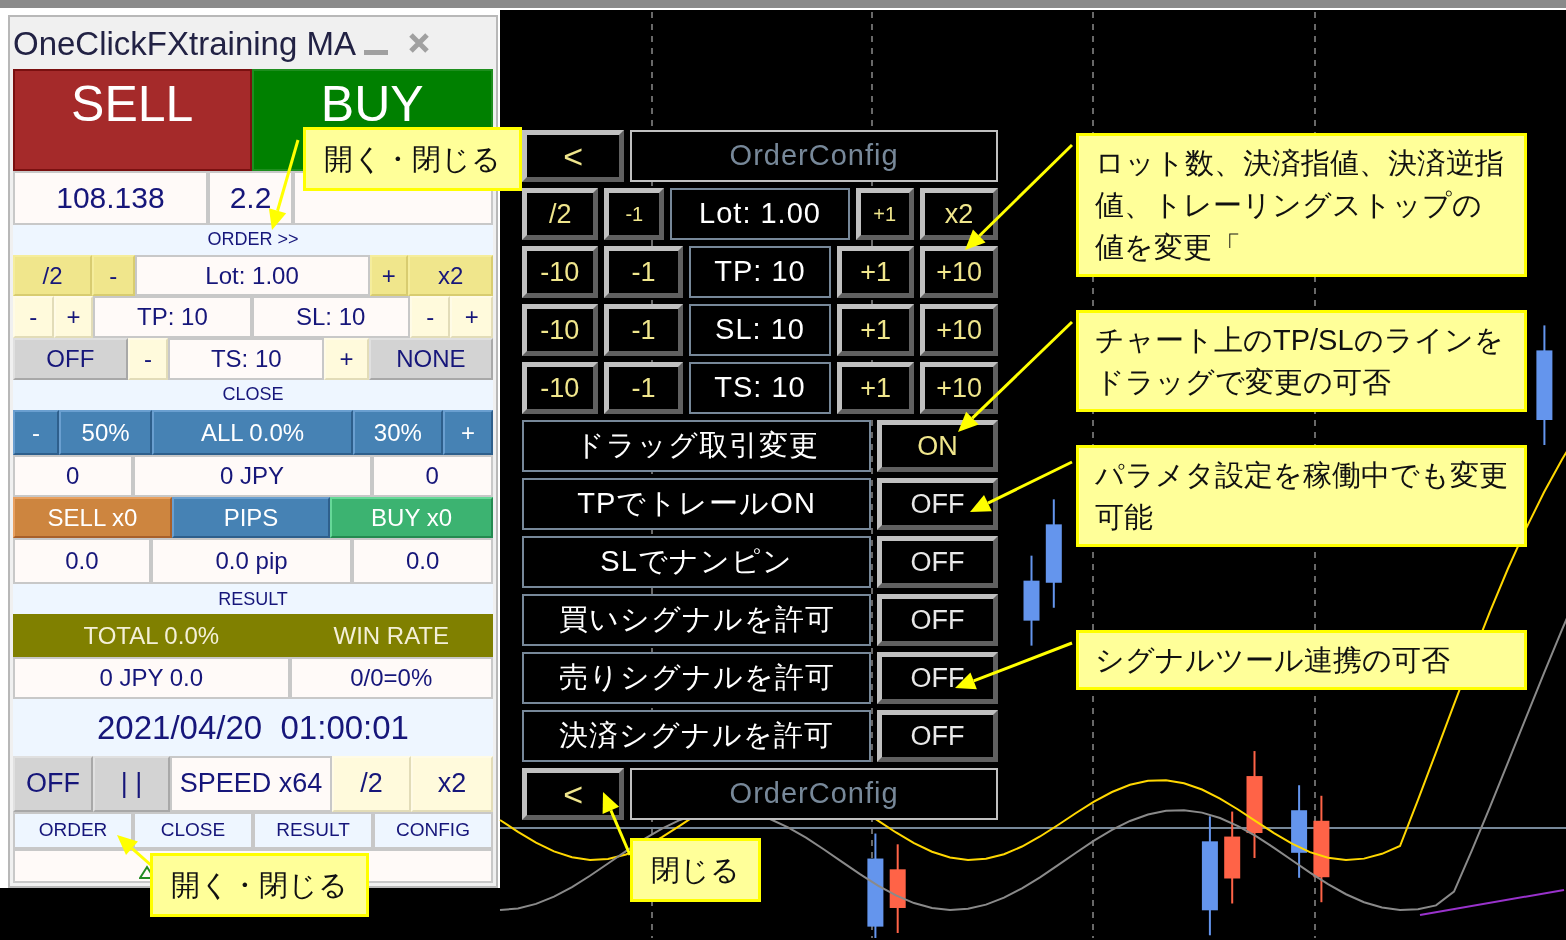 This screenshot has width=1566, height=940. What do you see at coordinates (253, 239) in the screenshot?
I see `section-header: ORDER >>` at bounding box center [253, 239].